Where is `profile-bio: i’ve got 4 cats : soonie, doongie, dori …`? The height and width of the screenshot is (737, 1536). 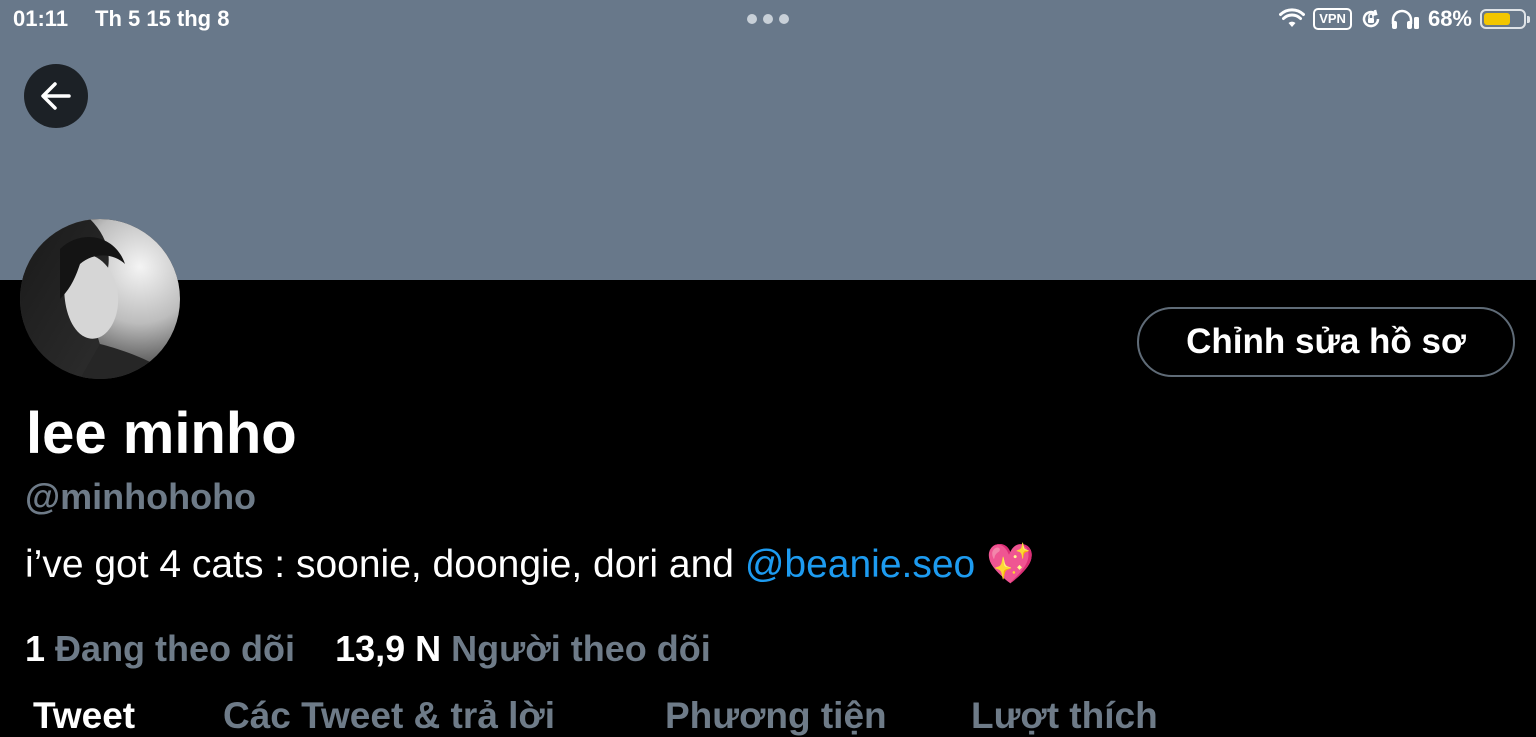
profile-bio: i’ve got 4 cats : soonie, doongie, dori … is located at coordinates (530, 564).